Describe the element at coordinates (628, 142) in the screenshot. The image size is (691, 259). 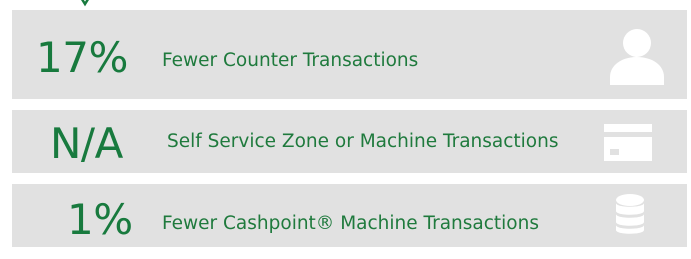
I see `card-icon` at that location.